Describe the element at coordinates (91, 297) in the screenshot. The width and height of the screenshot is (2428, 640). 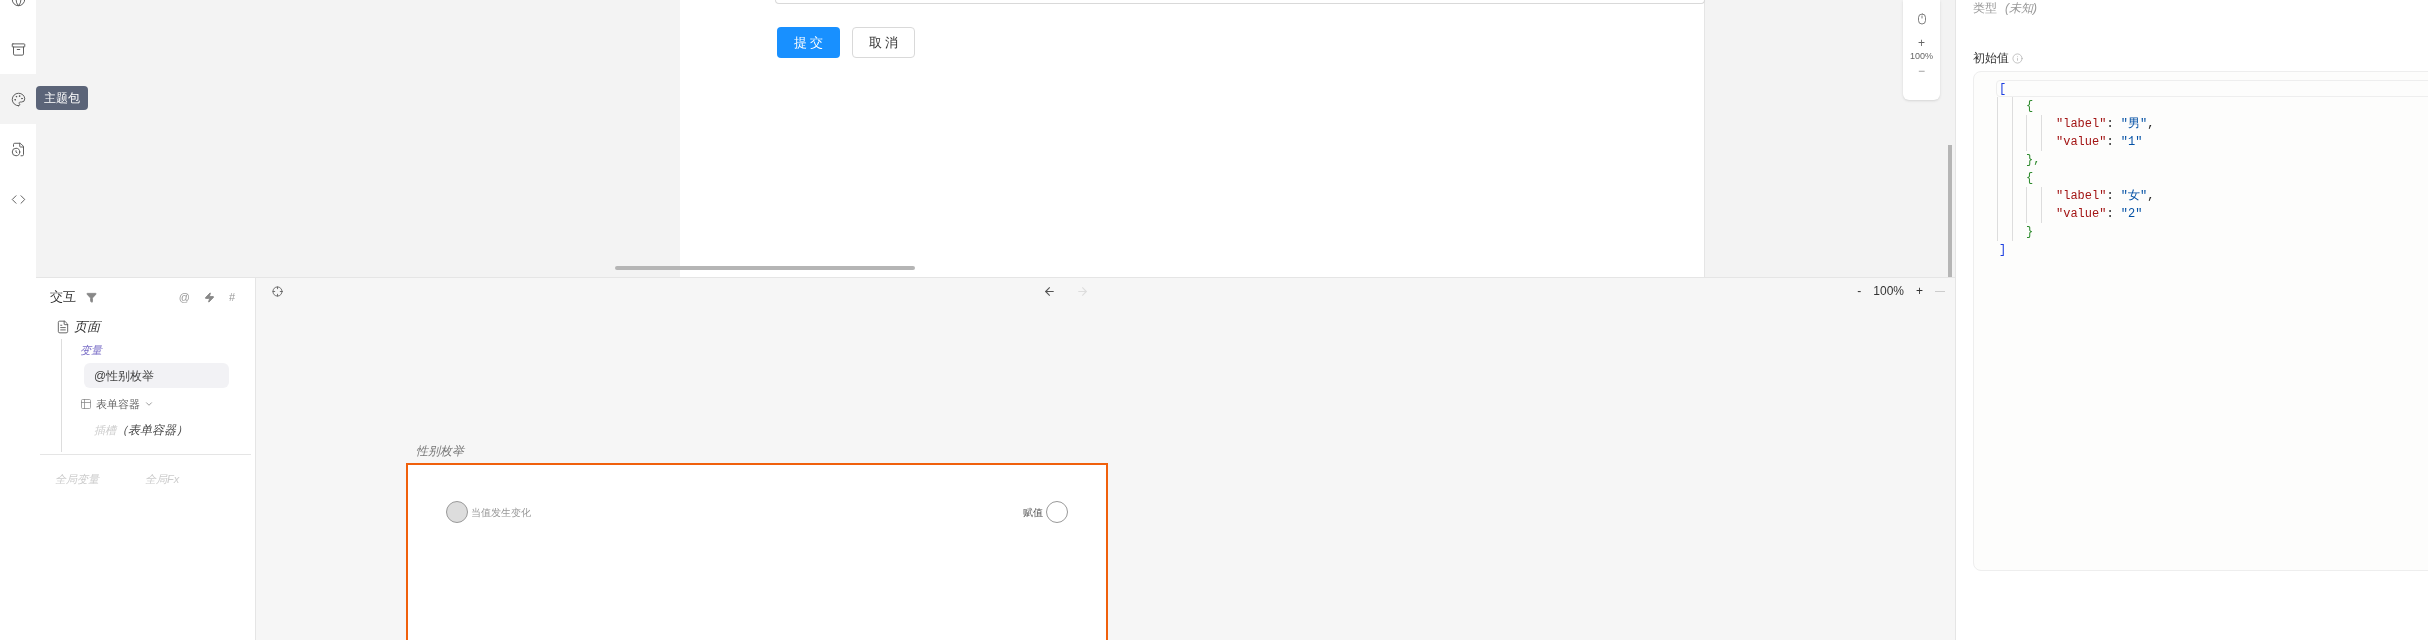
I see `filter-icon` at that location.